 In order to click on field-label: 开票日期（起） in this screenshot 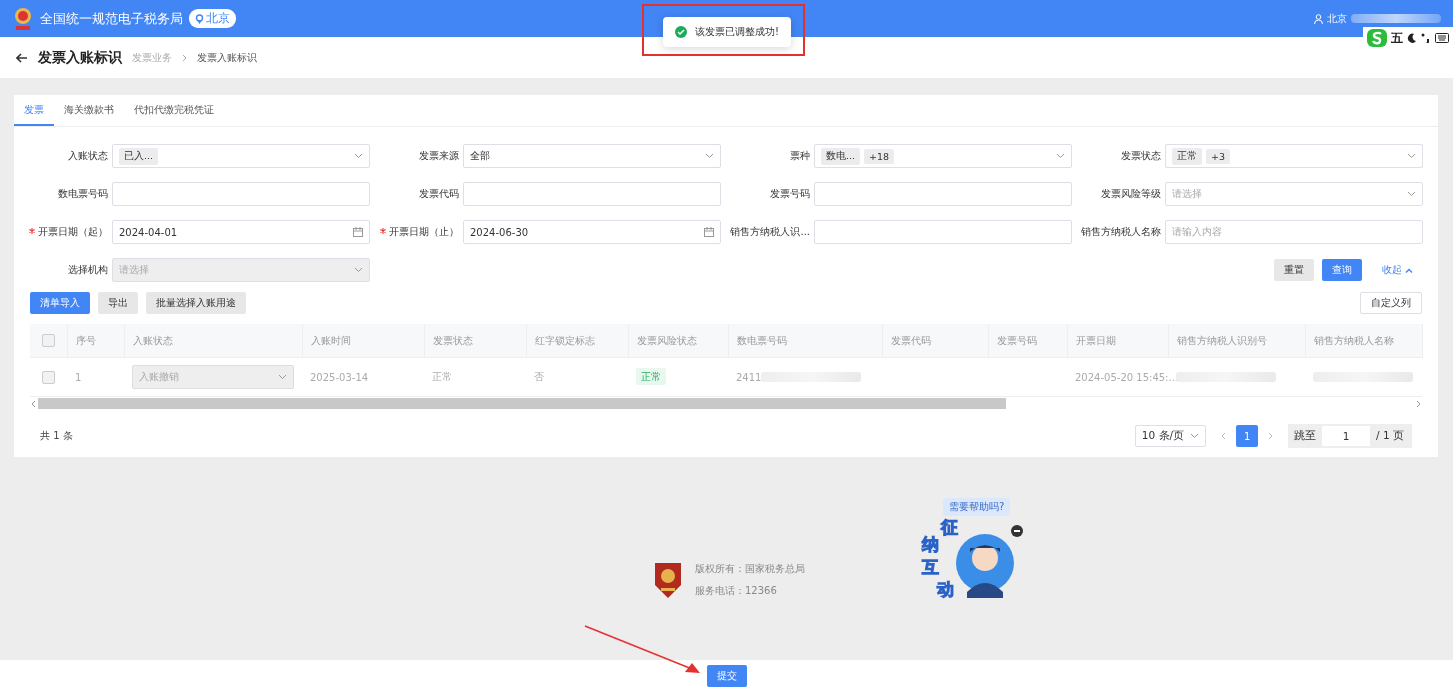, I will do `click(63, 232)`.